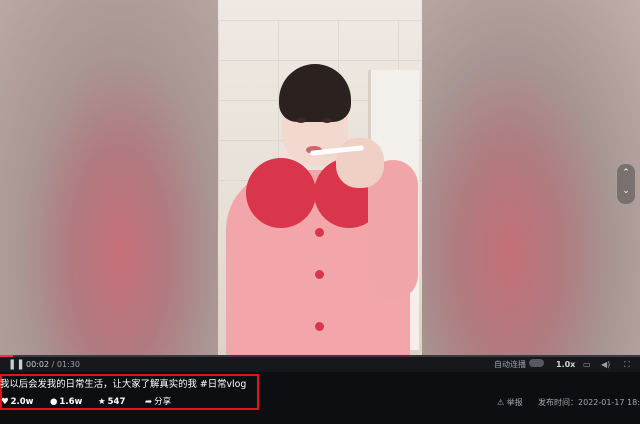  What do you see at coordinates (320, 356) in the screenshot?
I see `progress-bar` at bounding box center [320, 356].